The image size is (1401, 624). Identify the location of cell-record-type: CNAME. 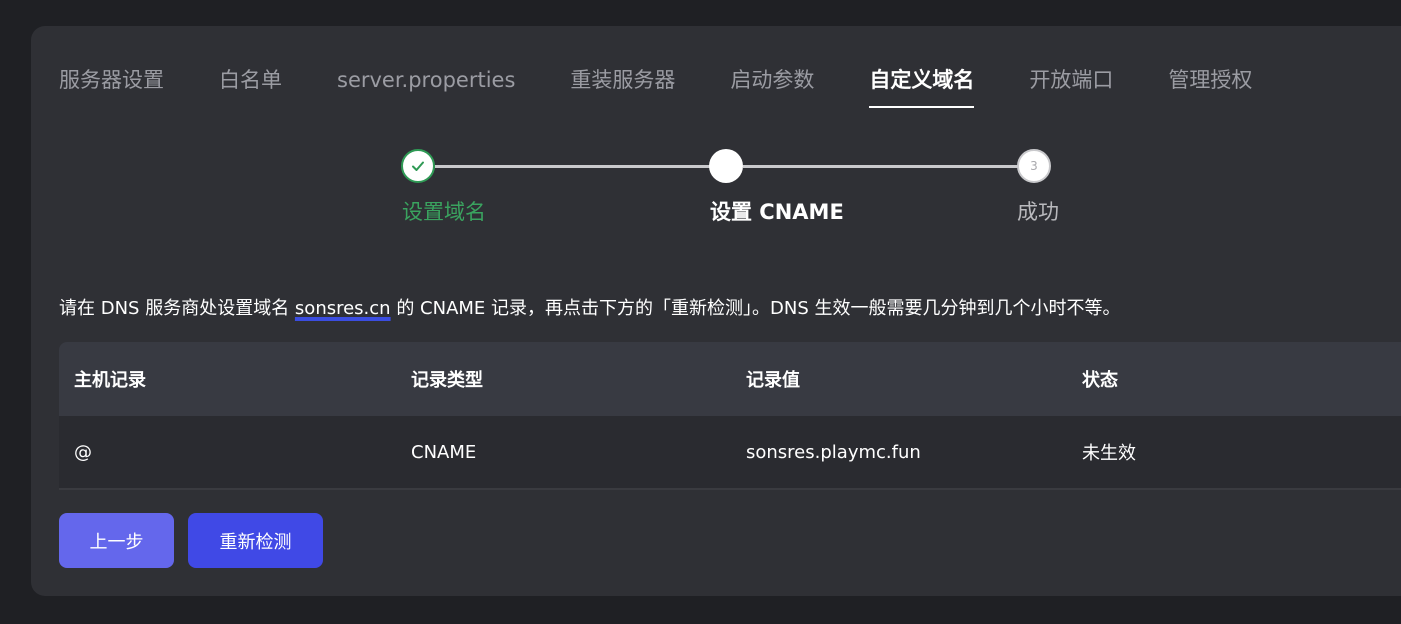
(444, 452).